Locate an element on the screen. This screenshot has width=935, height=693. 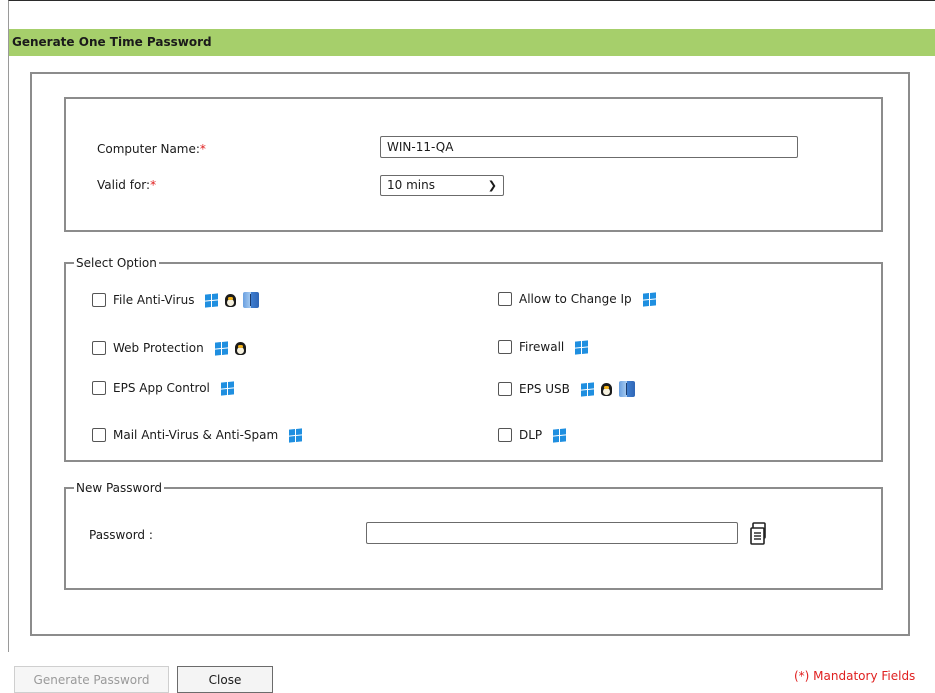
option-label: Mail Anti-Virus & Anti-Spam is located at coordinates (196, 435).